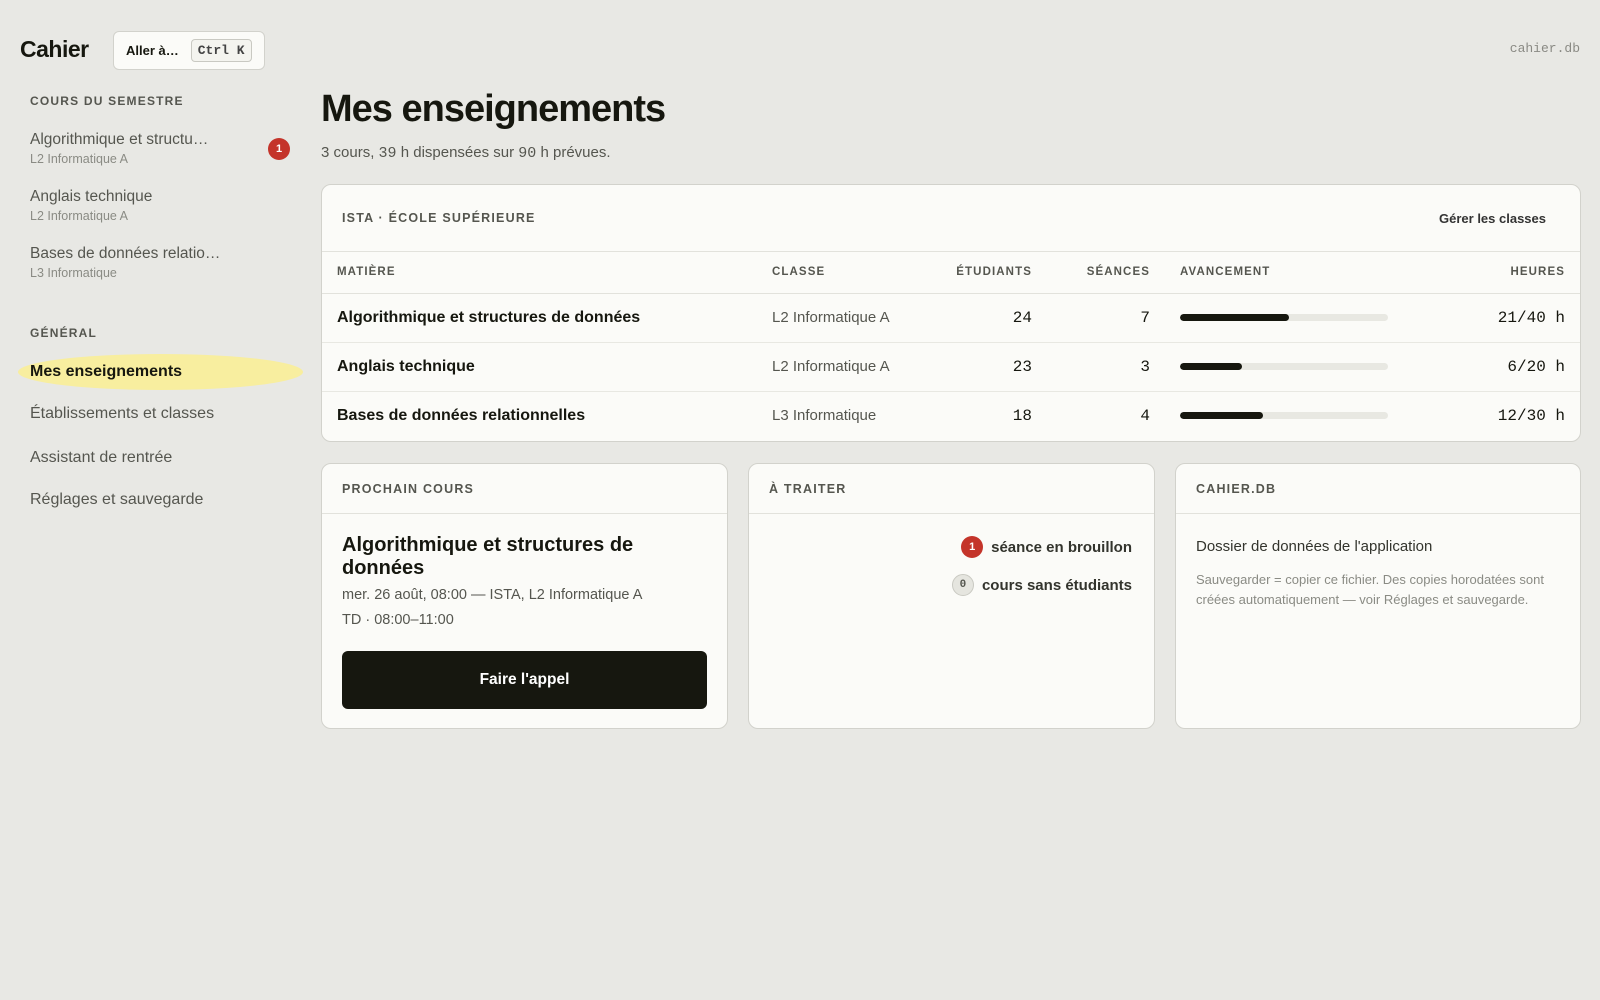 This screenshot has width=1600, height=1000. What do you see at coordinates (539, 273) in the screenshot?
I see `col-matiere: MATIÈRE` at bounding box center [539, 273].